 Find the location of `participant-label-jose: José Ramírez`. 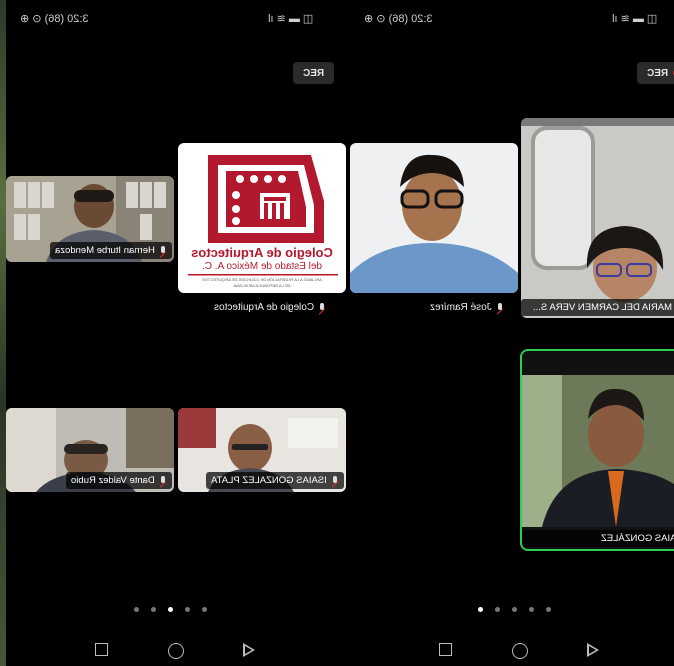

participant-label-jose: José Ramírez is located at coordinates (467, 307).